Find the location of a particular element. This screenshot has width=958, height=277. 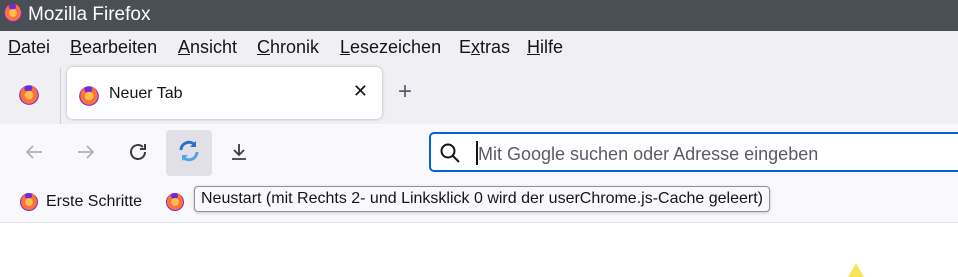

url-placeholder: Mit Google suchen oder Adresse eingeben is located at coordinates (648, 154).